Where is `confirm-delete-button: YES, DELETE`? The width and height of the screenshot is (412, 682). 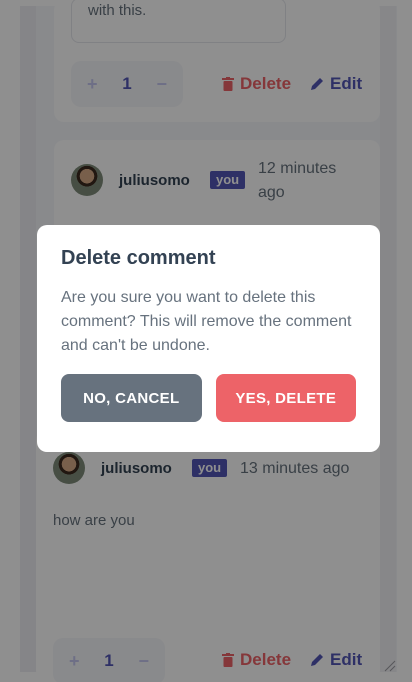
confirm-delete-button: YES, DELETE is located at coordinates (285, 398).